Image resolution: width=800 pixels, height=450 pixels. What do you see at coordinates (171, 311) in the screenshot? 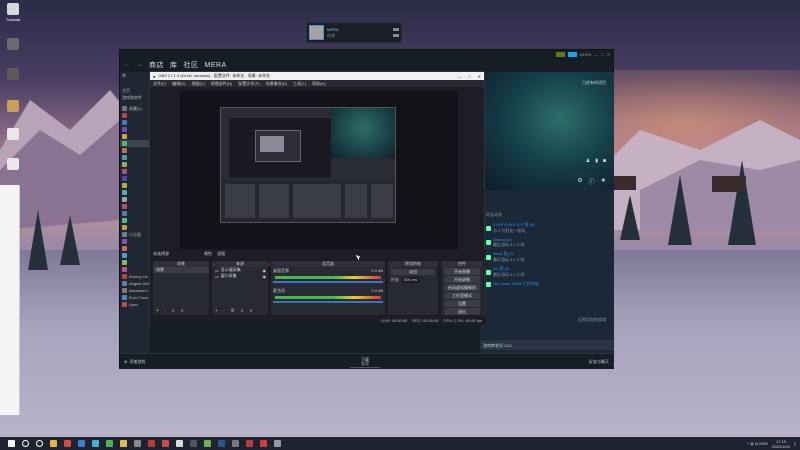
I see `scene-controls: + - ∧ ∨` at bounding box center [171, 311].